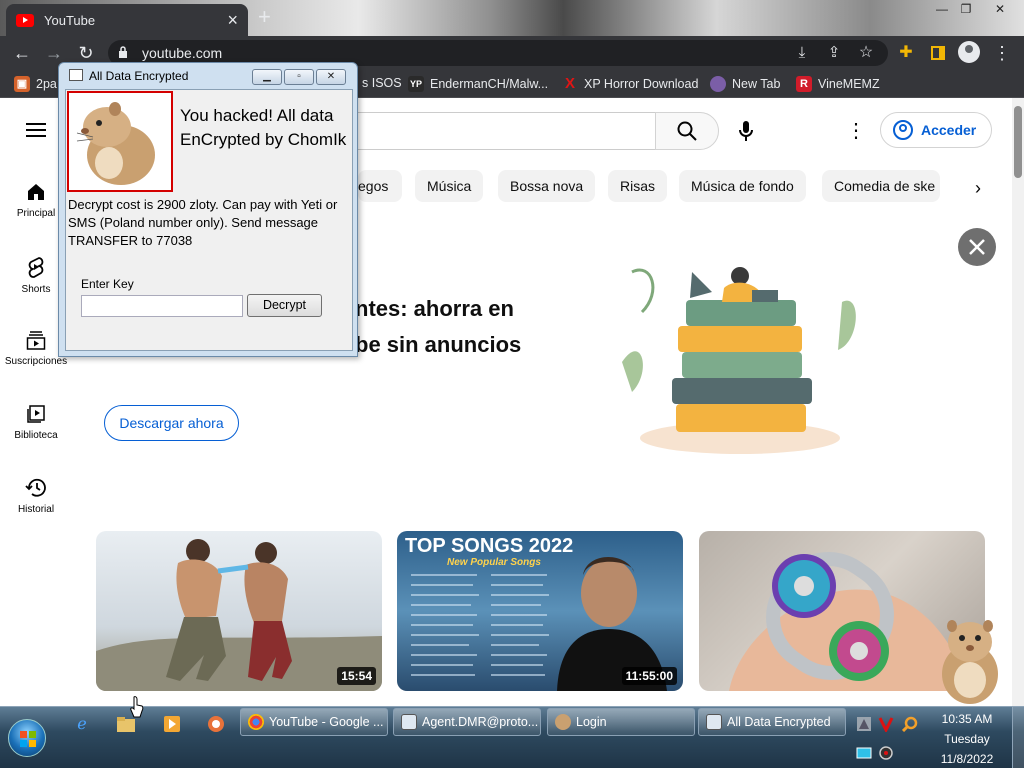 The image size is (1024, 768). Describe the element at coordinates (910, 724) in the screenshot. I see `search-tray-icon` at that location.